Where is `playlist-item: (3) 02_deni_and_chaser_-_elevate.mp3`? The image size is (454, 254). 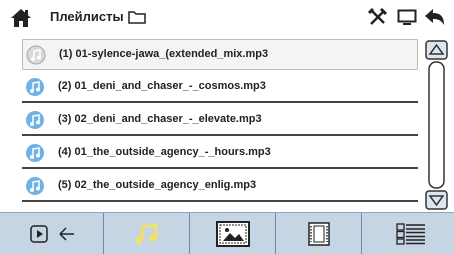
playlist-item: (3) 02_deni_and_chaser_-_elevate.mp3 is located at coordinates (220, 120).